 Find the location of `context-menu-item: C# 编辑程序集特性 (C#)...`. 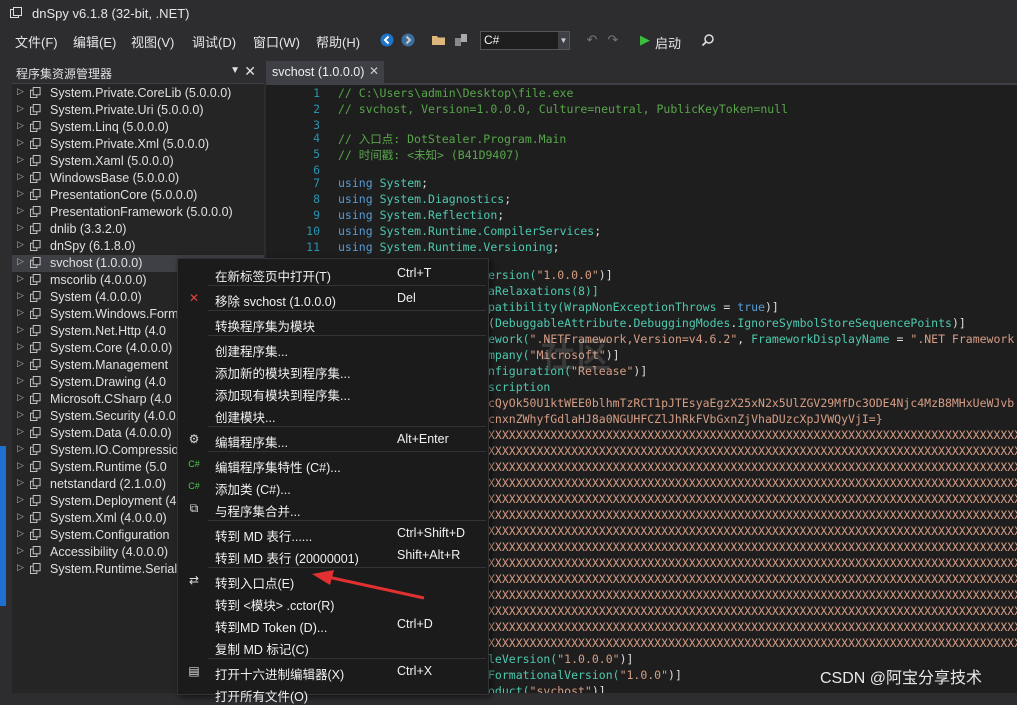

context-menu-item: C# 编辑程序集特性 (C#)... is located at coordinates (333, 464).